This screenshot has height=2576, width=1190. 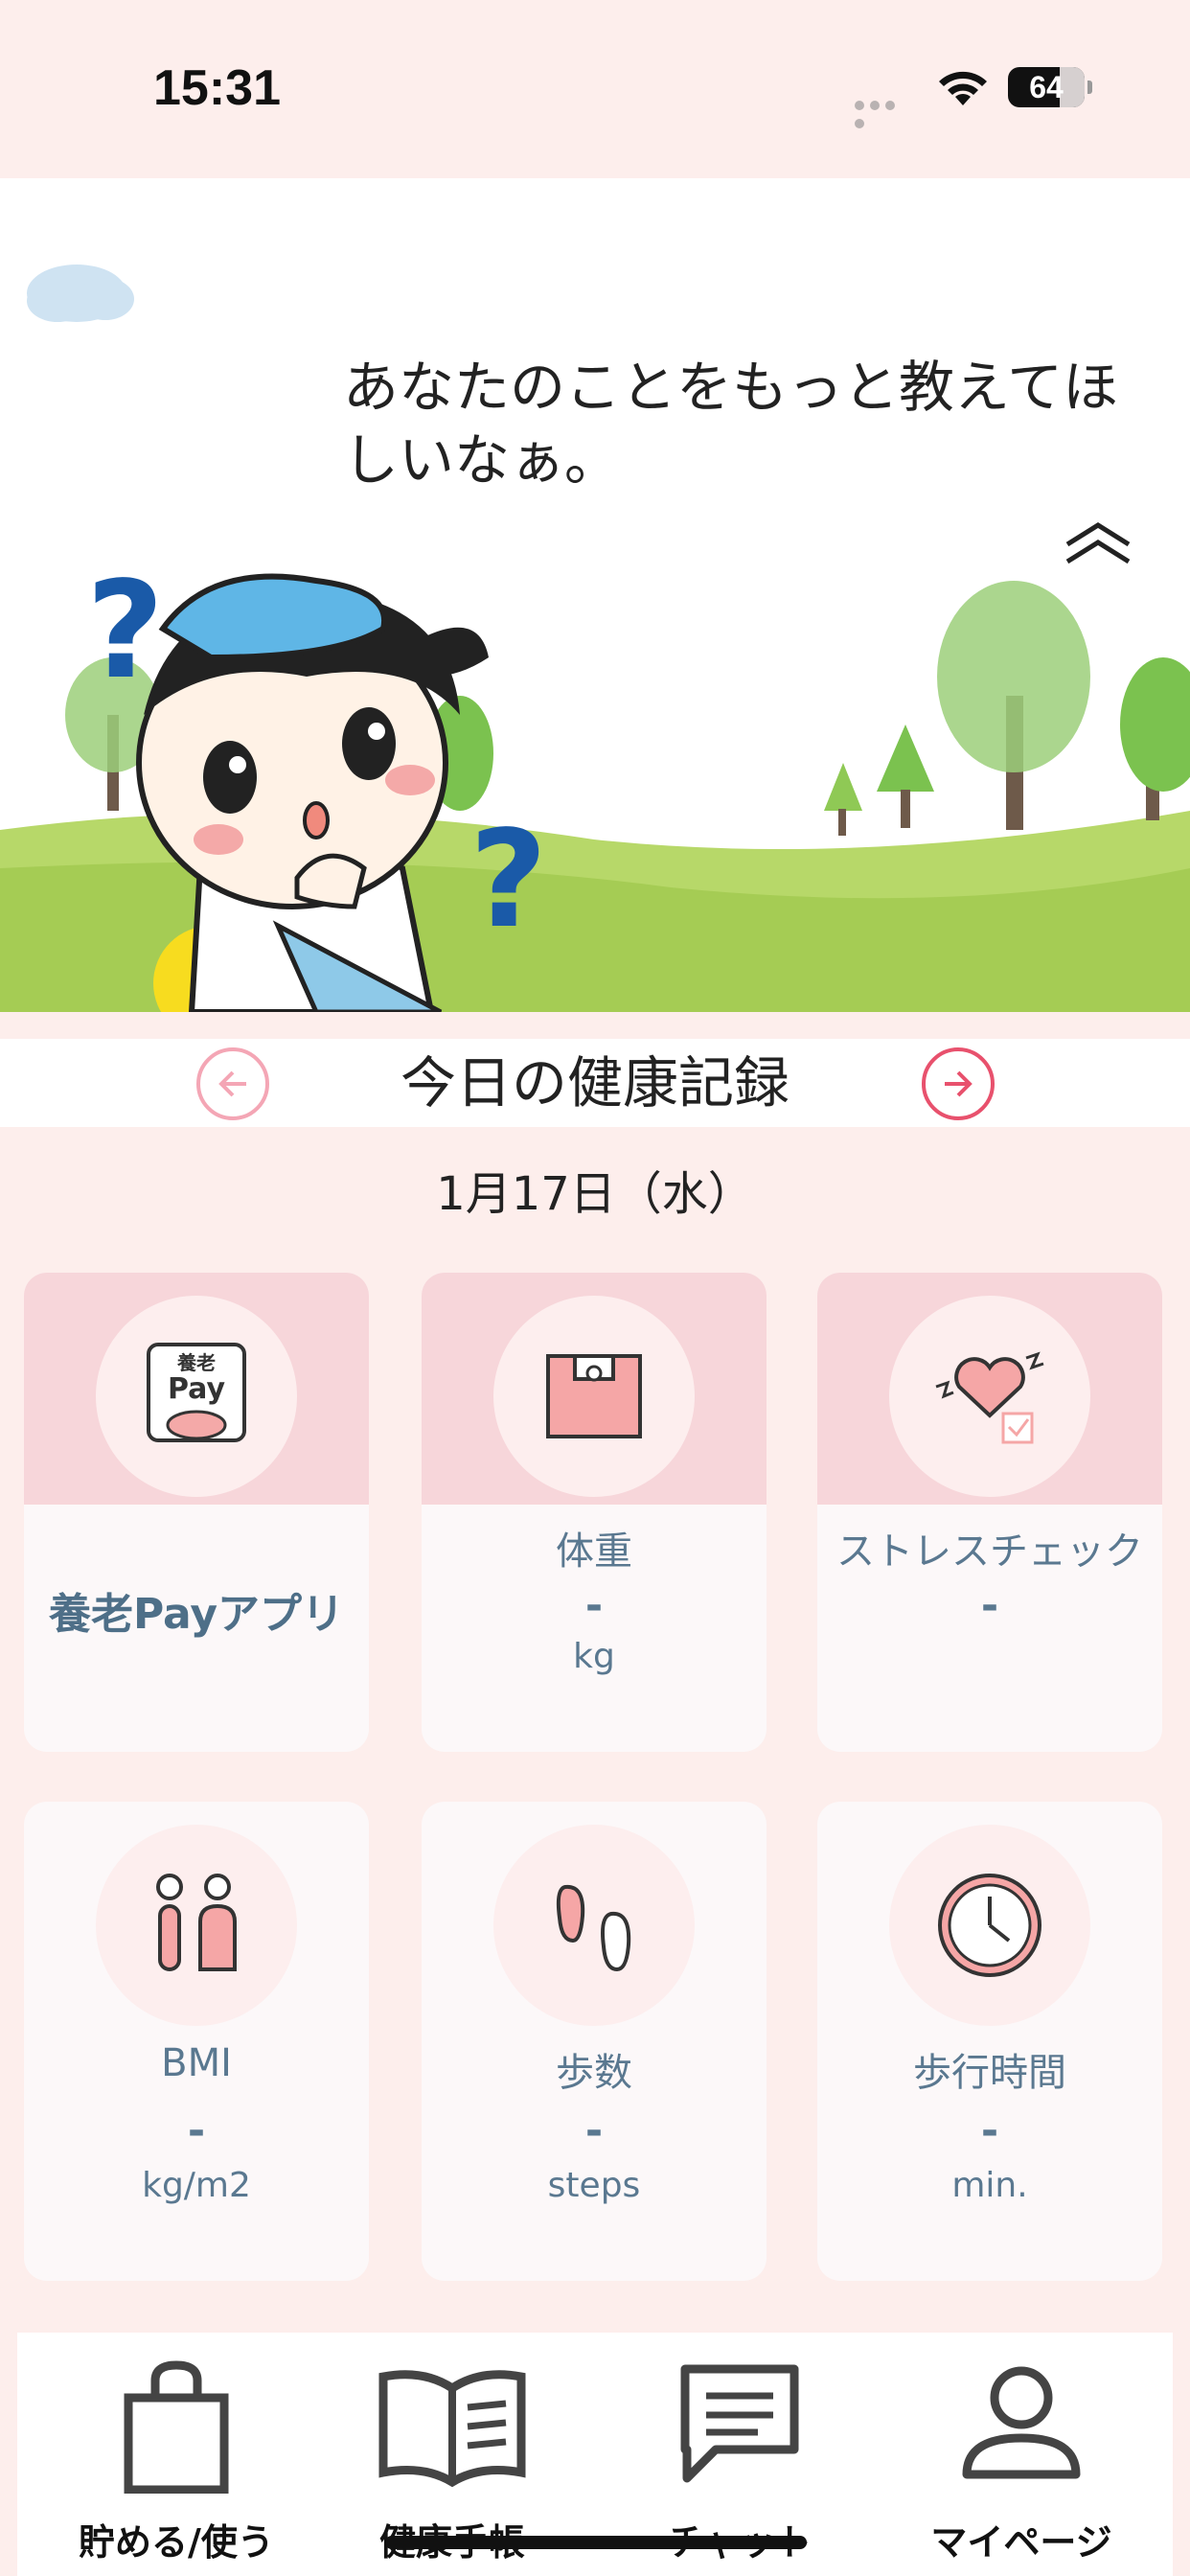 I want to click on tab-my-page: マイページ, so click(x=1021, y=2461).